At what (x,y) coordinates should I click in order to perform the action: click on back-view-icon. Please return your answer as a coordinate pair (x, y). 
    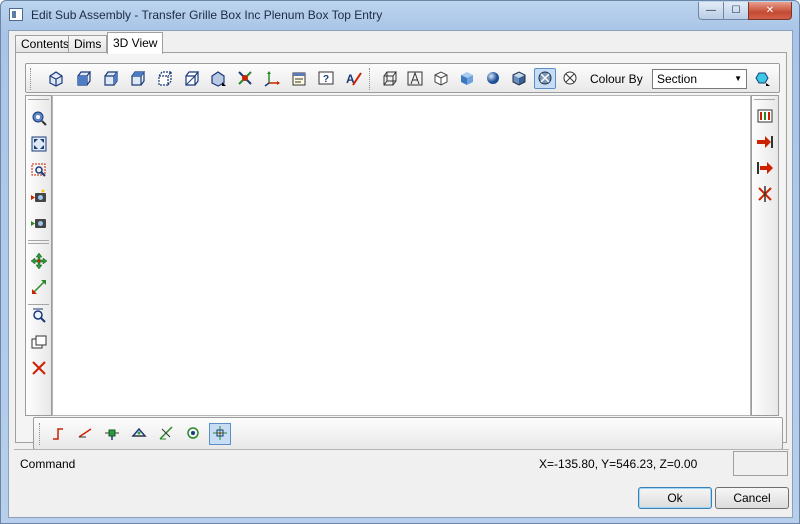
    Looking at the image, I should click on (110, 78).